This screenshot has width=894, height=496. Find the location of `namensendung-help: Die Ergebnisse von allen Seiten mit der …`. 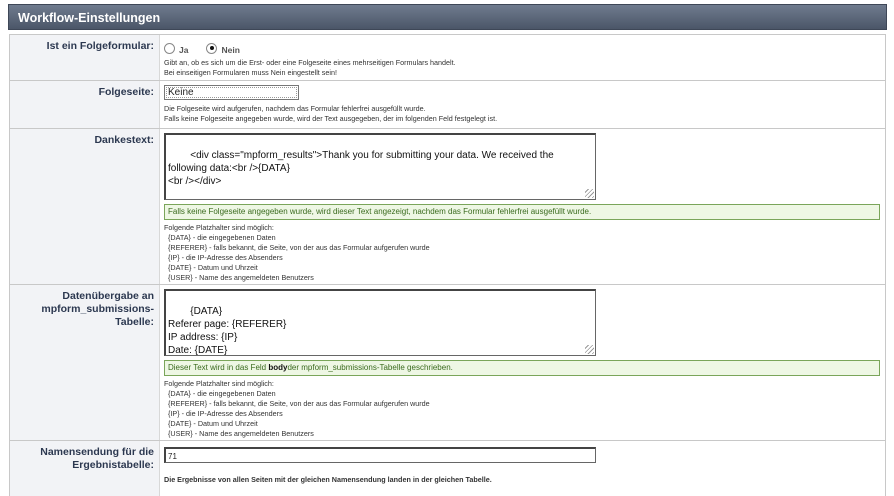

namensendung-help: Die Ergebnisse von allen Seiten mit der … is located at coordinates (328, 479).